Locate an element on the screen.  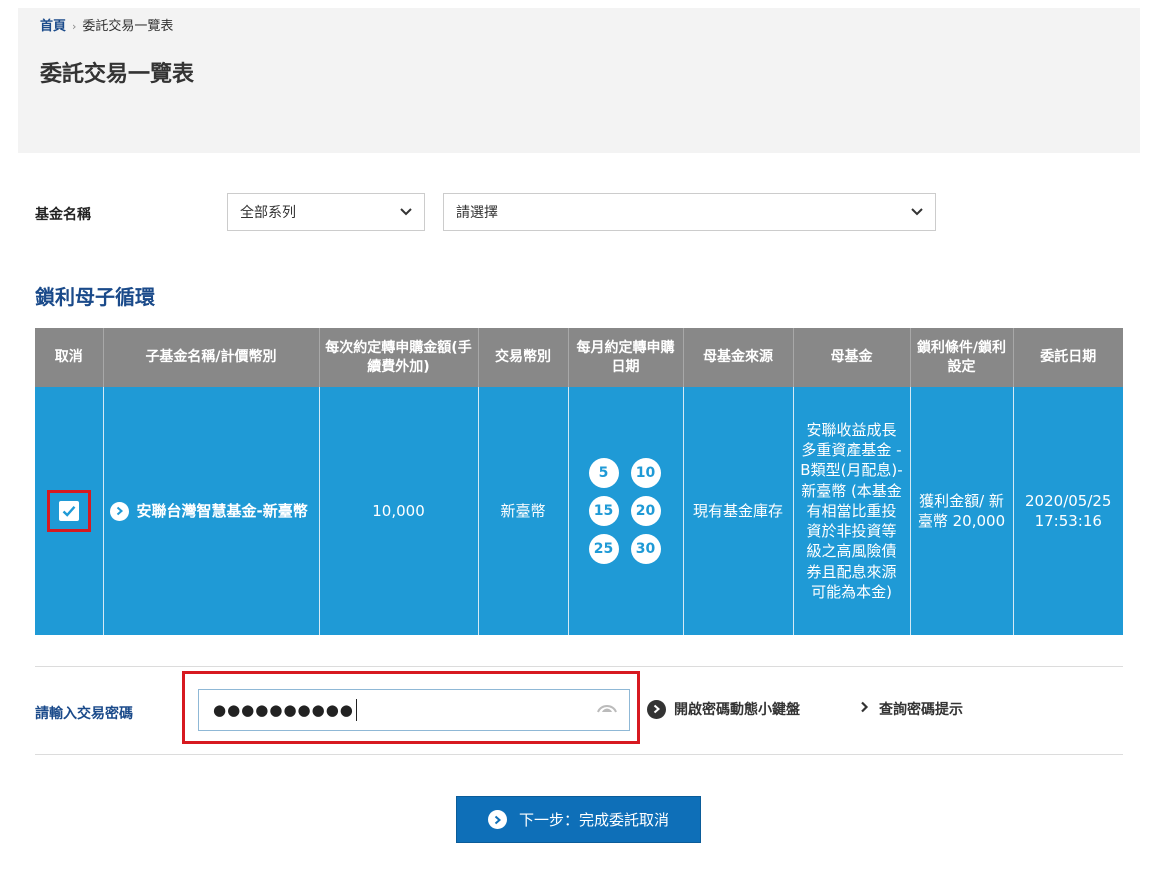
password-masked-value: ●●●●●●●●●● is located at coordinates (283, 710).